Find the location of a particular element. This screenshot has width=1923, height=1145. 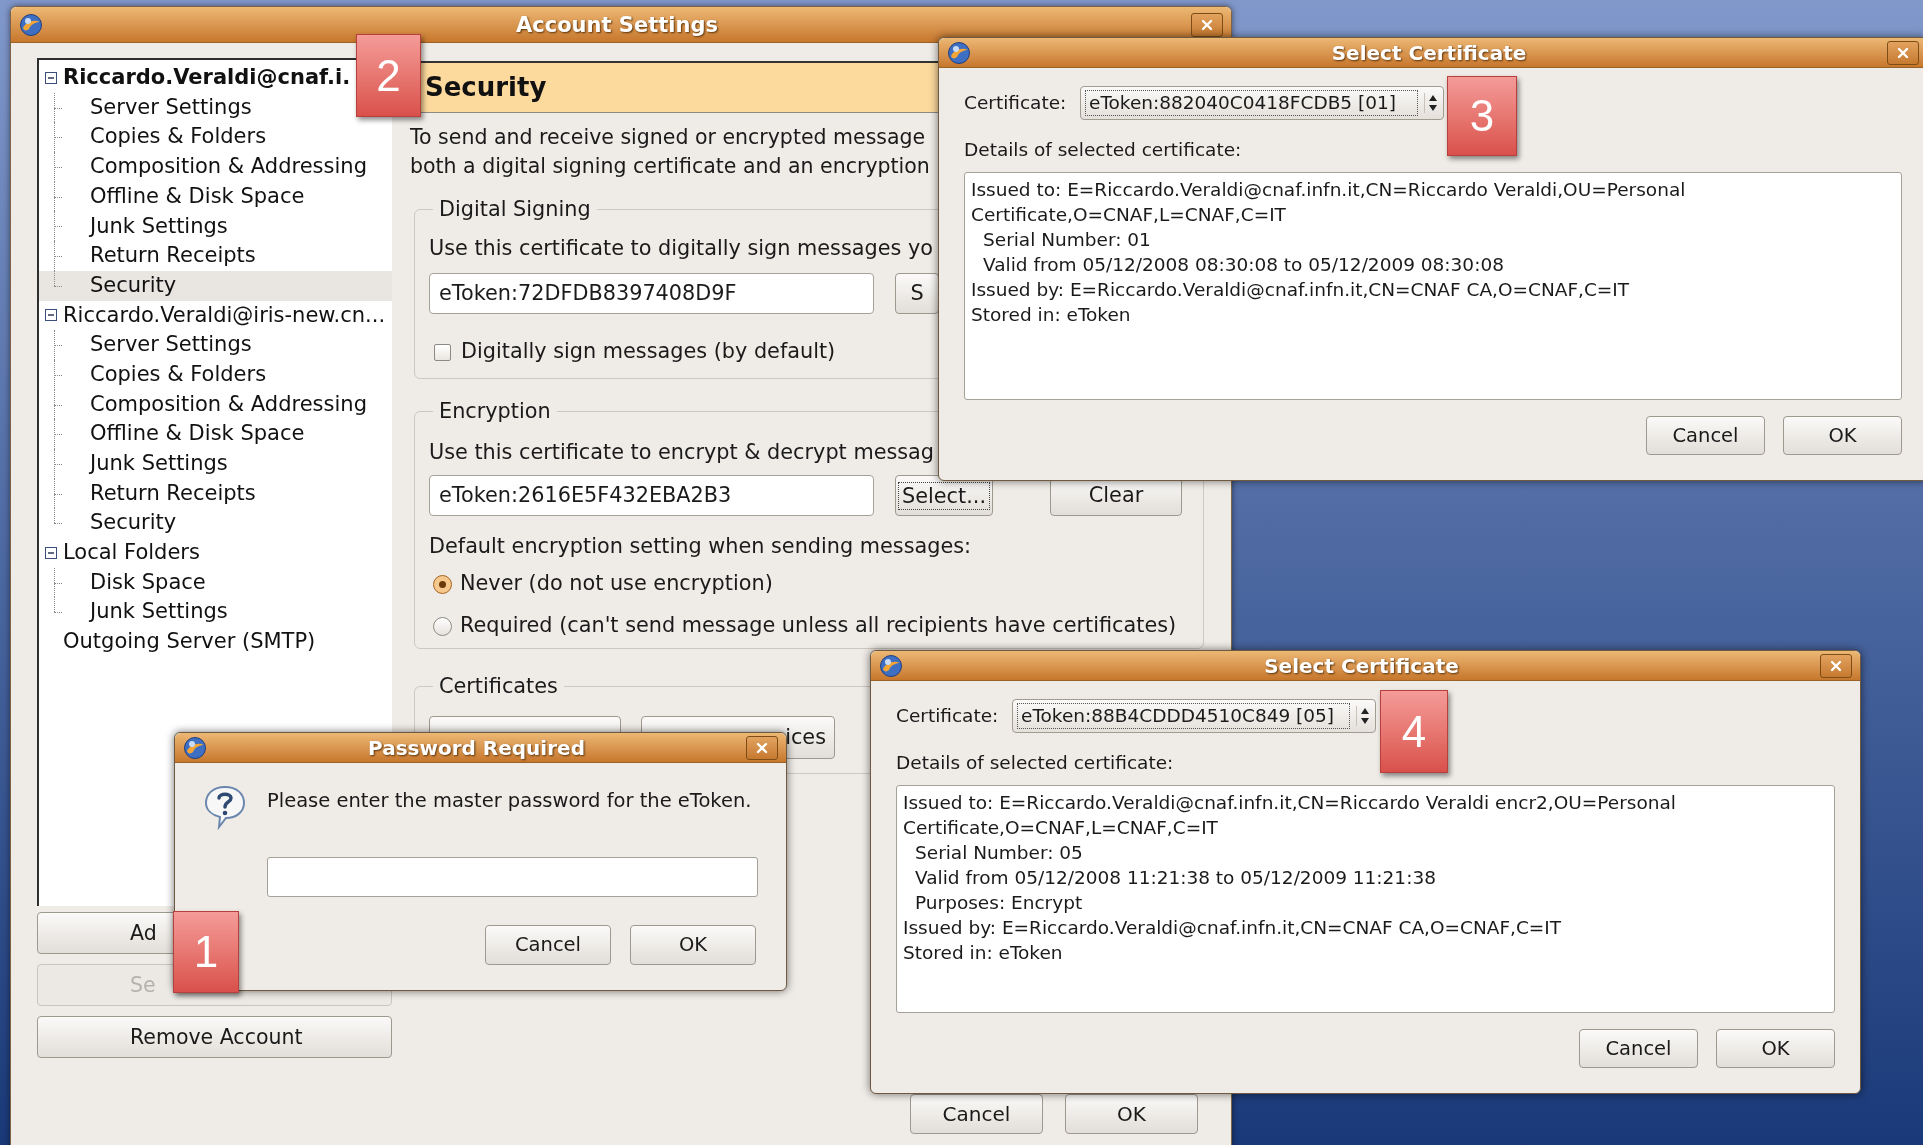

group-description: Use this certificate to digitally sign messages yo is located at coordinates (681, 248).